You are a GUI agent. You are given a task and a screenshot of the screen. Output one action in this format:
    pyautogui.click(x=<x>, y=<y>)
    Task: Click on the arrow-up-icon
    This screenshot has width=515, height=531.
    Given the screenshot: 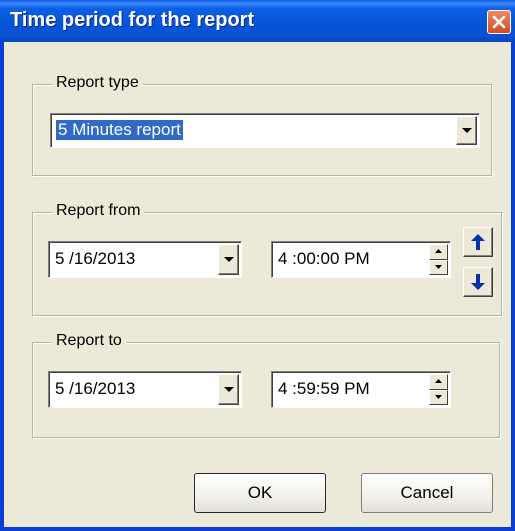 What is the action you would take?
    pyautogui.click(x=478, y=242)
    